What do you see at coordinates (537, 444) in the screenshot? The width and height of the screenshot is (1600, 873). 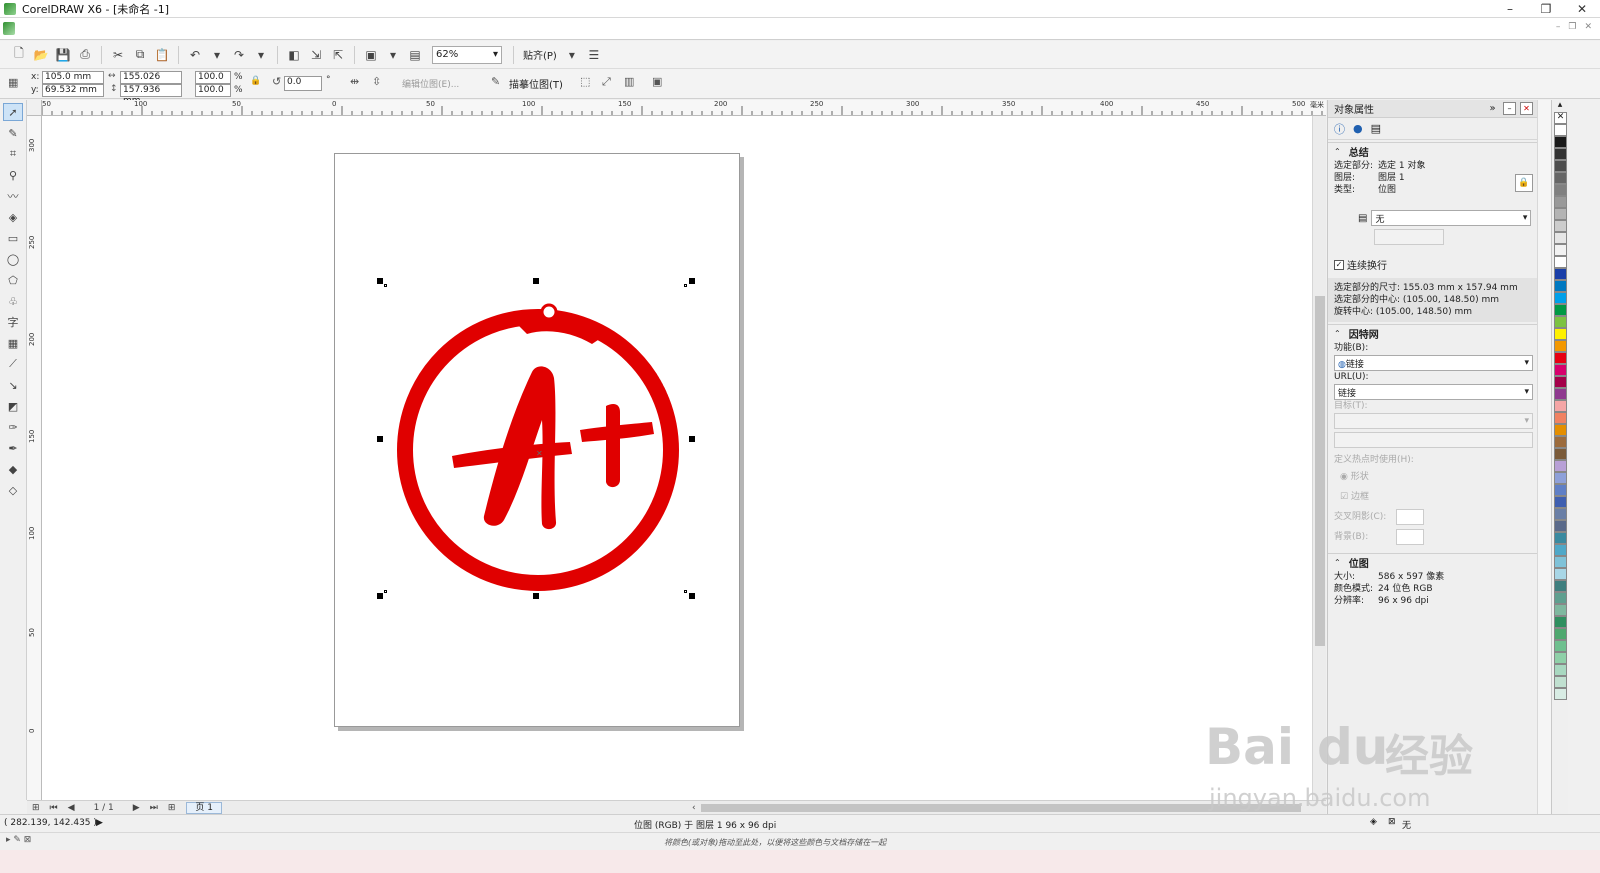 I see `a-plus-bitmap: ✕` at bounding box center [537, 444].